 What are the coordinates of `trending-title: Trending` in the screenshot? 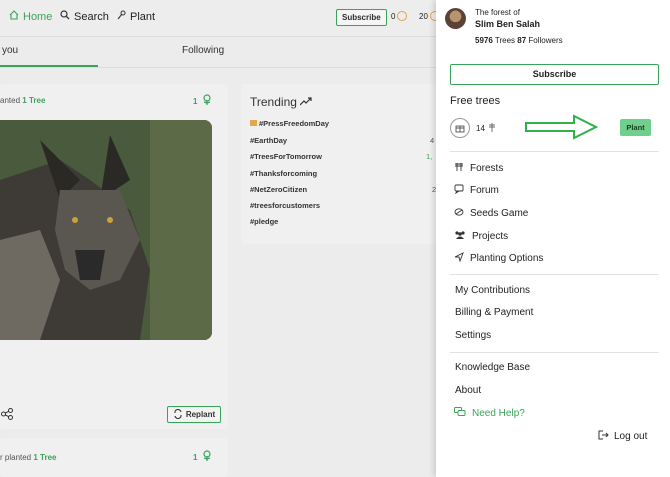 It's located at (281, 102).